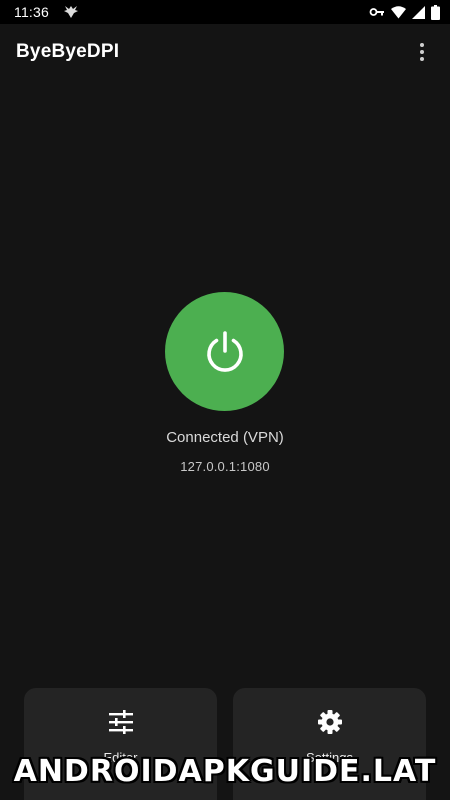  I want to click on power-icon, so click(224, 351).